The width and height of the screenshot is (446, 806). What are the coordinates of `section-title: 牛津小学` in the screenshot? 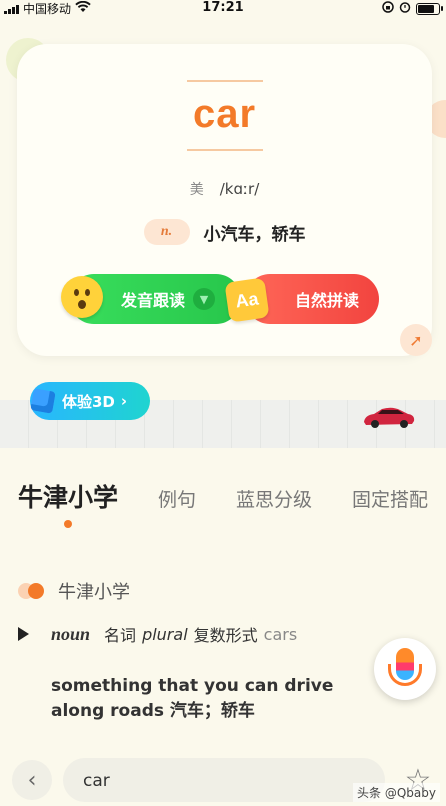 It's located at (74, 591).